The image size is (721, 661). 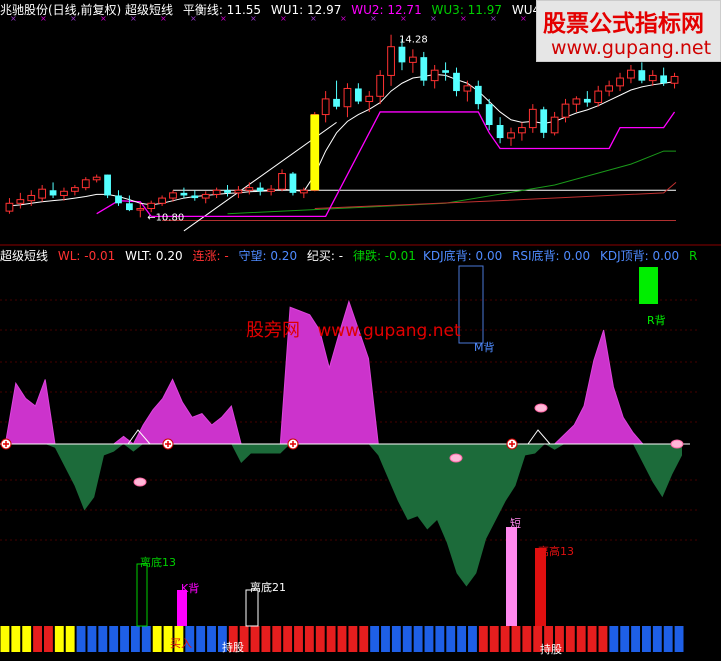 What do you see at coordinates (693, 256) in the screenshot?
I see `r-label: R` at bounding box center [693, 256].